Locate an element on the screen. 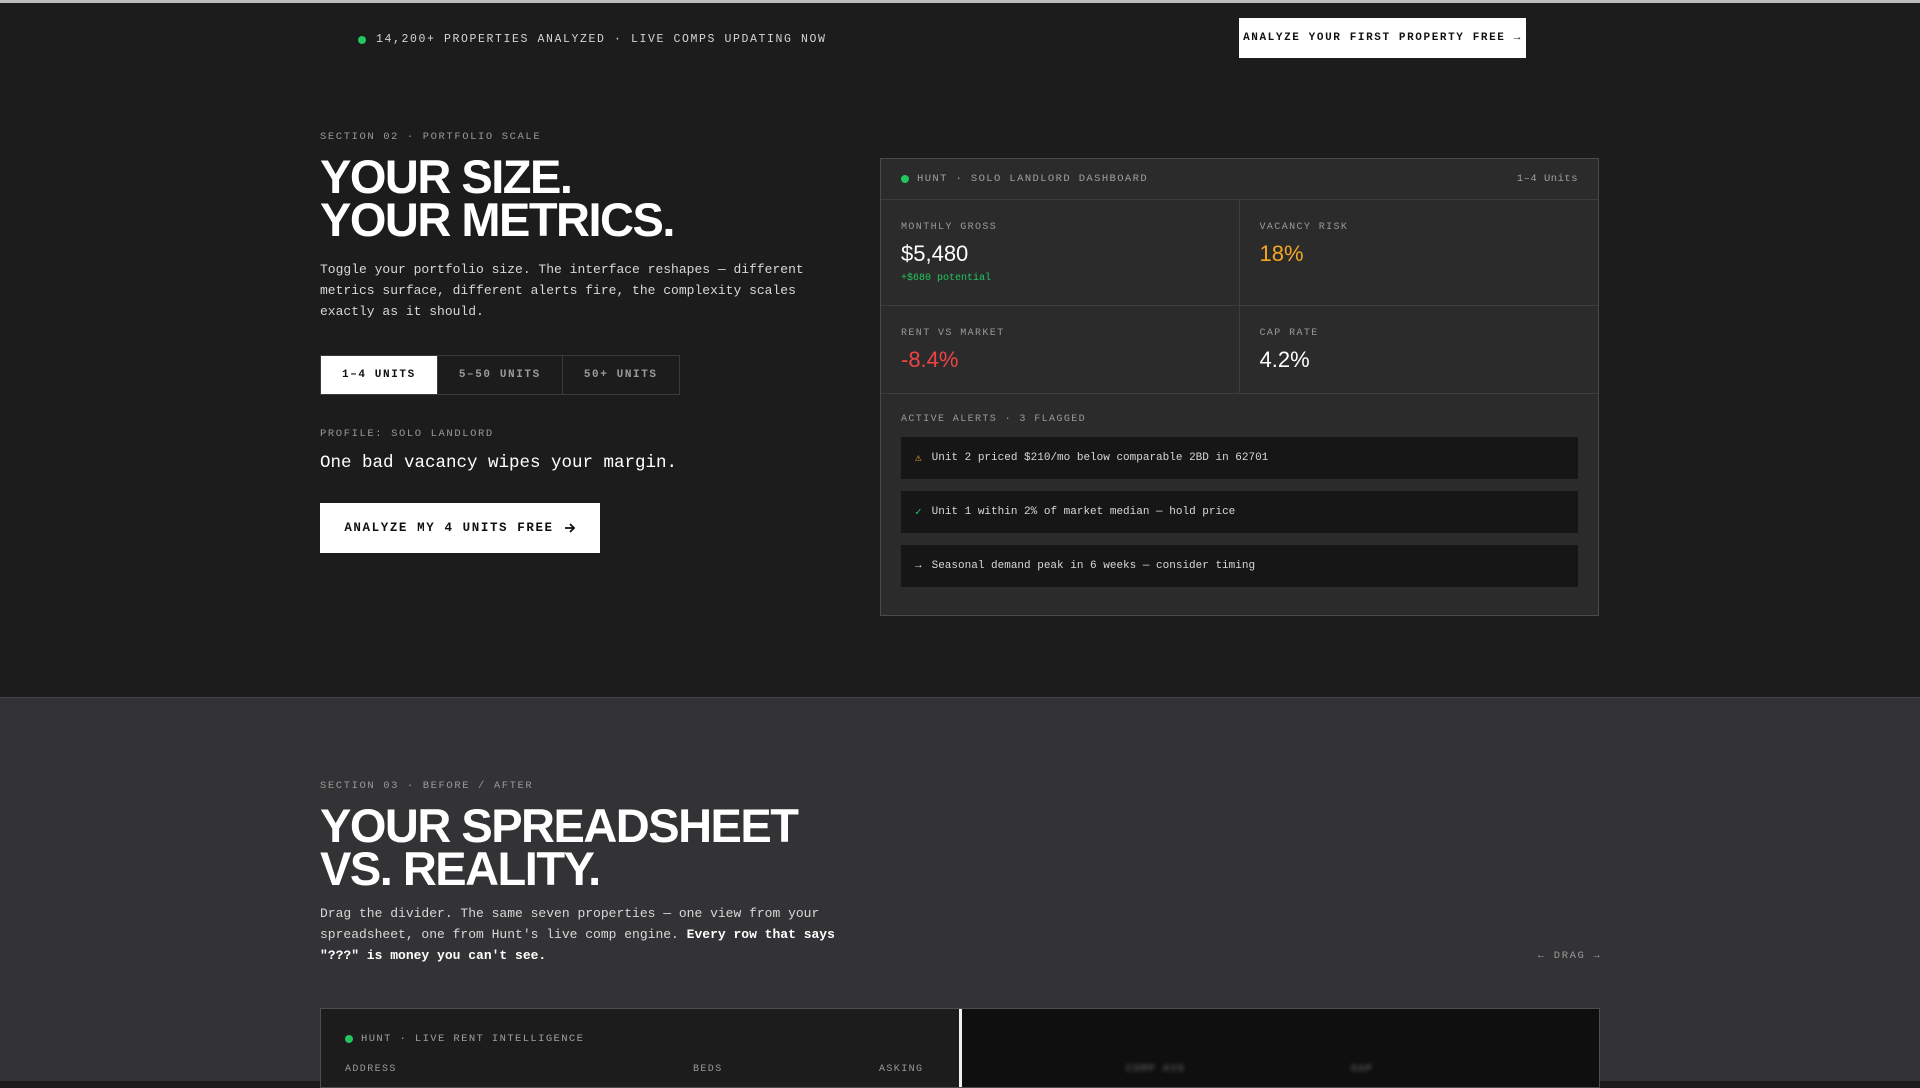 The height and width of the screenshot is (1088, 1920). section-eyebrow: SECTION 02 · PORTFOLIO SCALE is located at coordinates (431, 137).